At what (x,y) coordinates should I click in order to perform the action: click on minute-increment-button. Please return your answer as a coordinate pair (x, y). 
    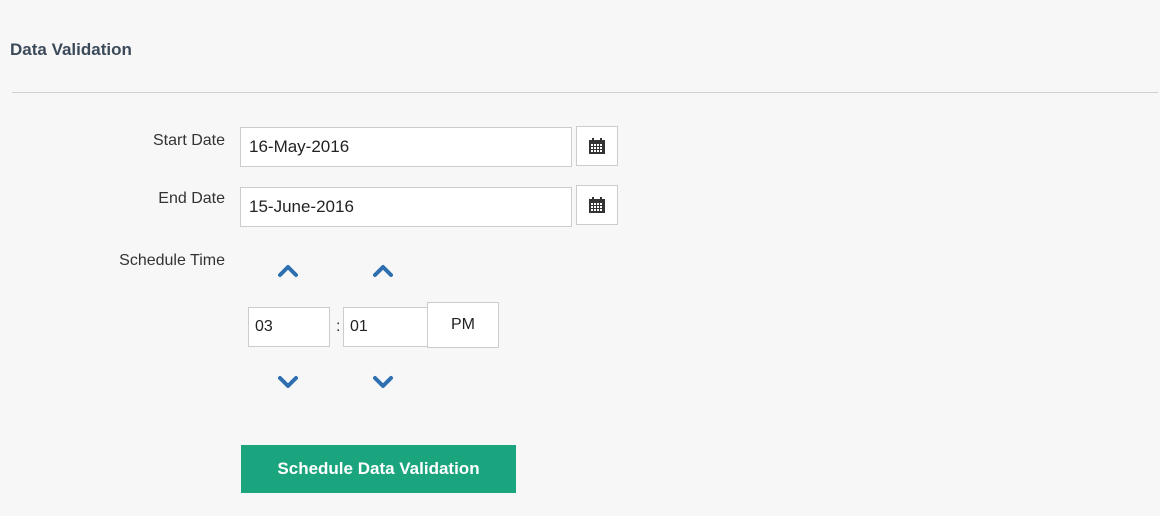
    Looking at the image, I should click on (383, 271).